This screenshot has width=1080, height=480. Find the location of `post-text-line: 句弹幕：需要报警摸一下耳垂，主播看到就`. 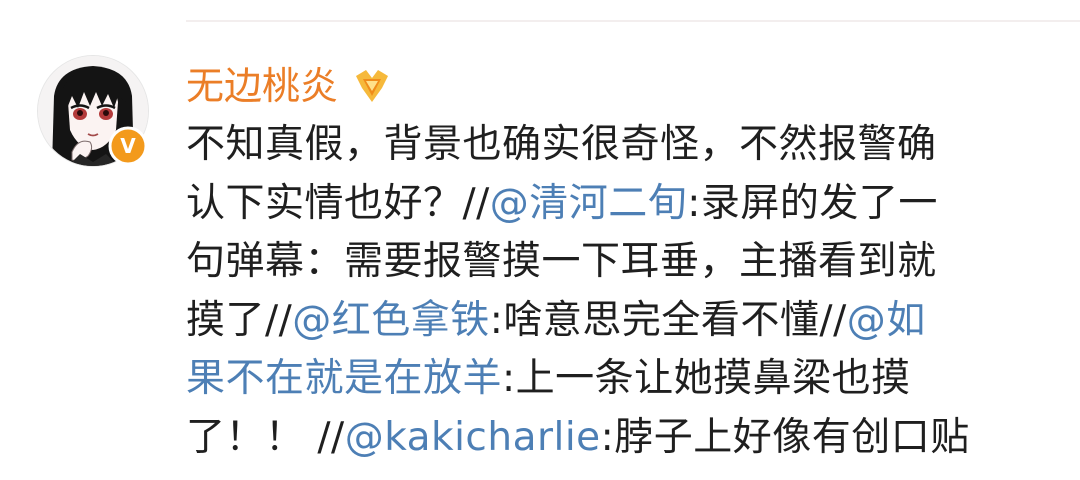

post-text-line: 句弹幕：需要报警摸一下耳垂，主播看到就 is located at coordinates (611, 262).